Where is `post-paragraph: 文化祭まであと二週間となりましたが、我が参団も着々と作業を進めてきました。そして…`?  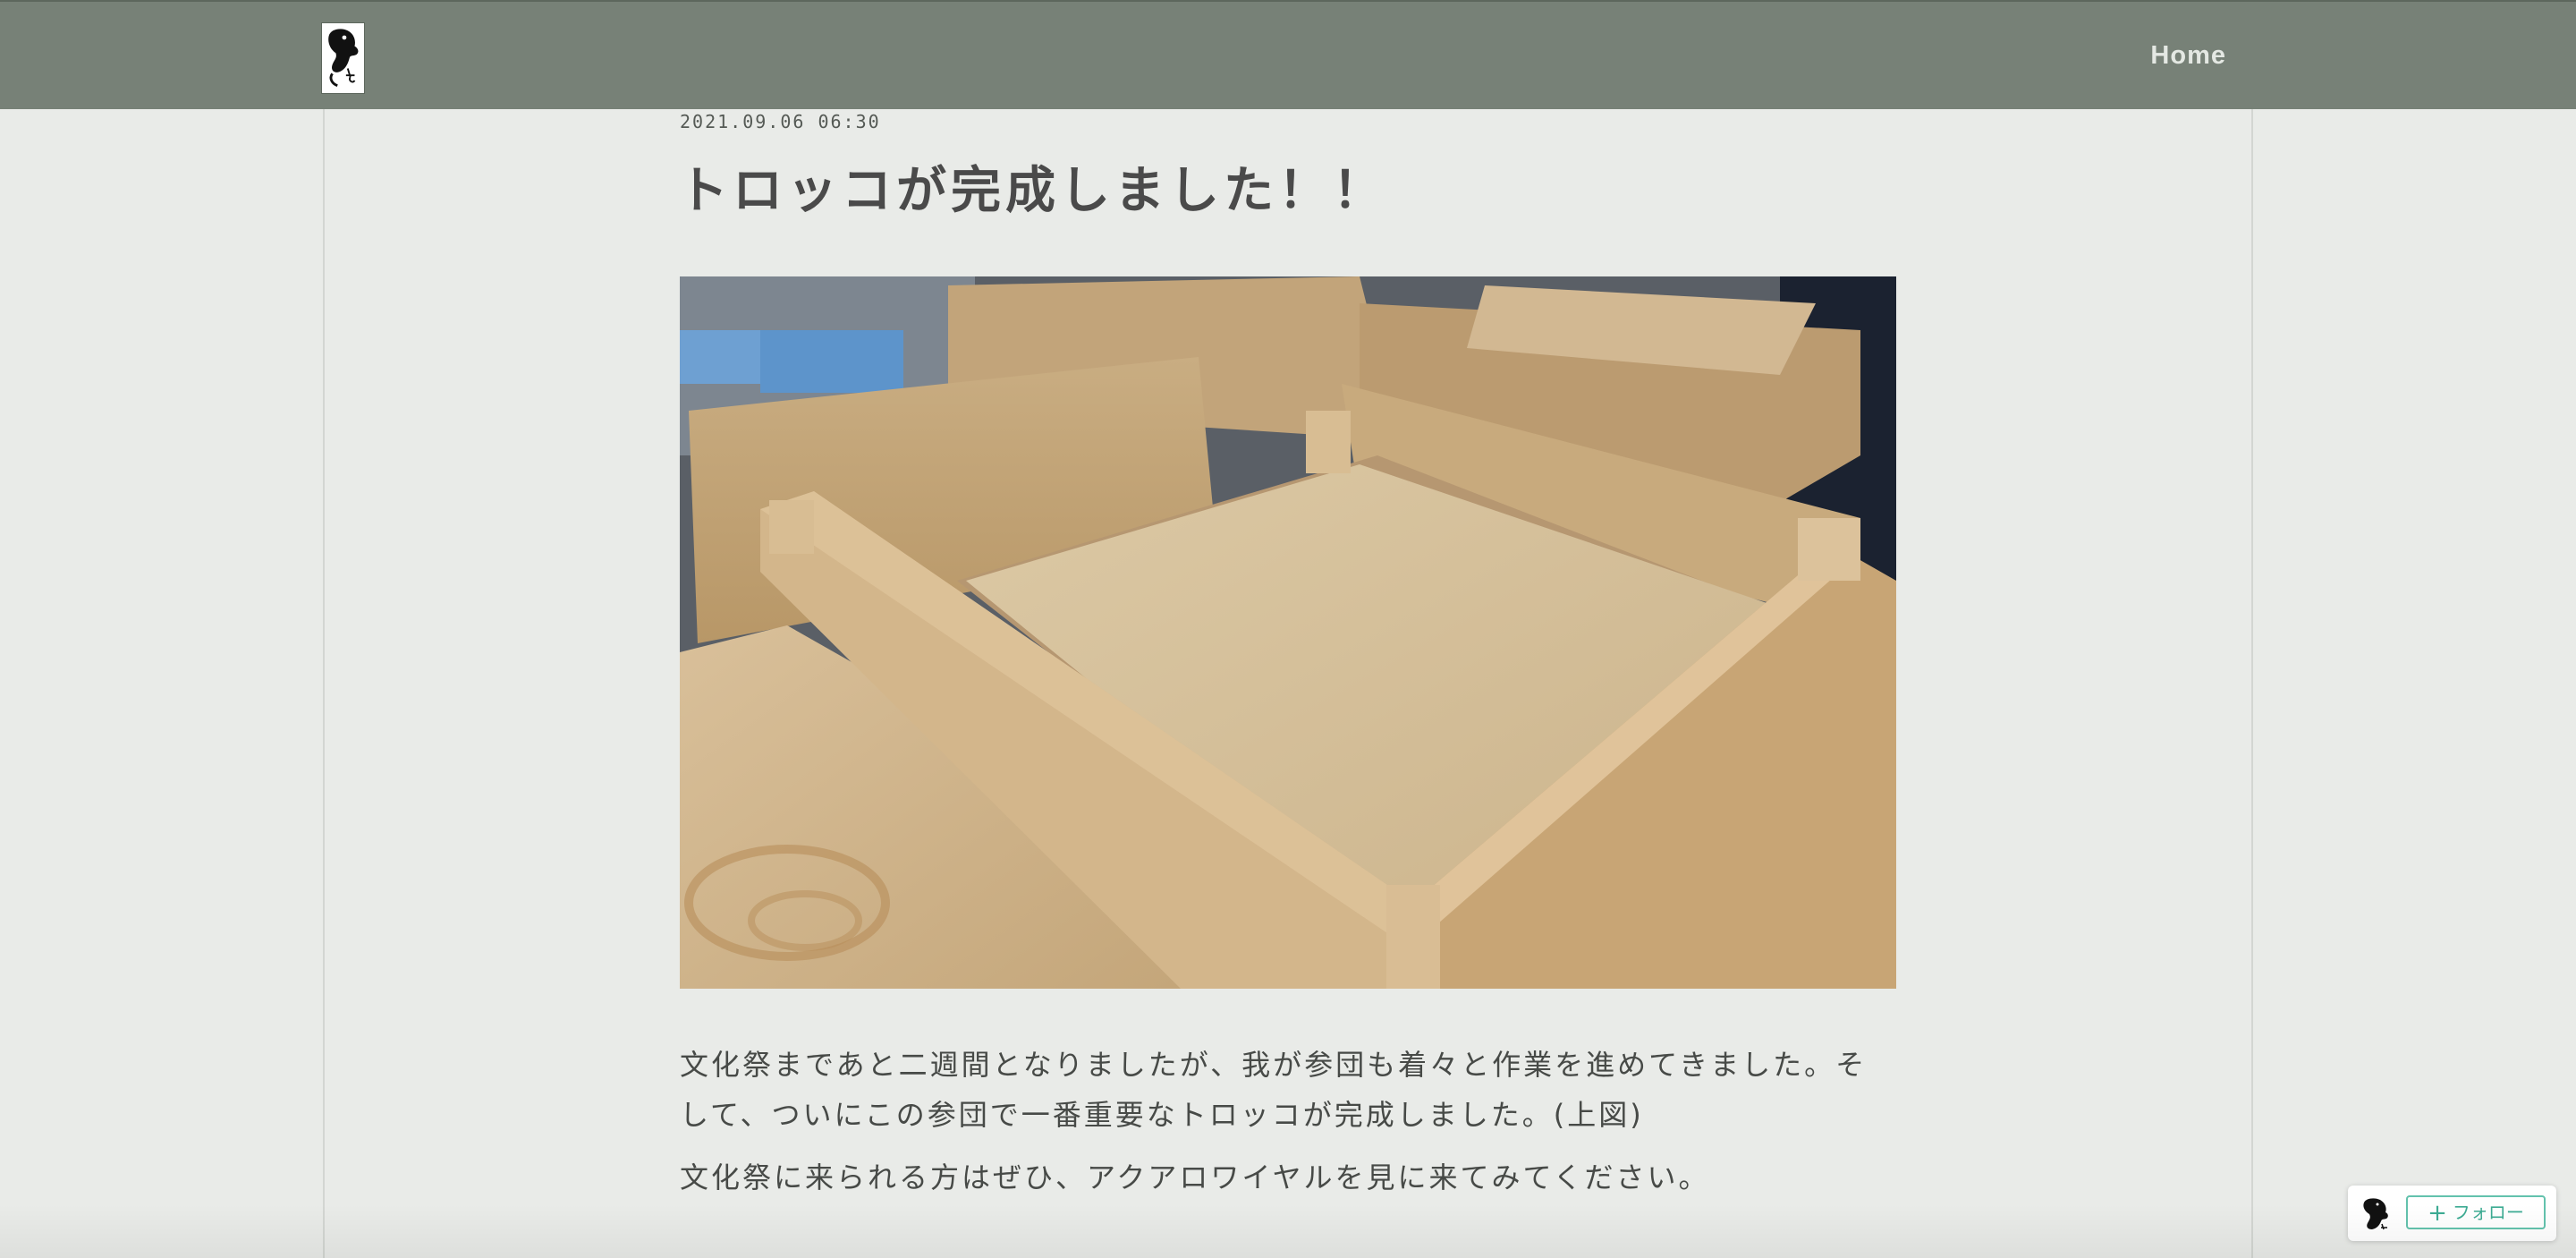
post-paragraph: 文化祭まであと二週間となりましたが、我が参団も着々と作業を進めてきました。そして… is located at coordinates (1274, 1090).